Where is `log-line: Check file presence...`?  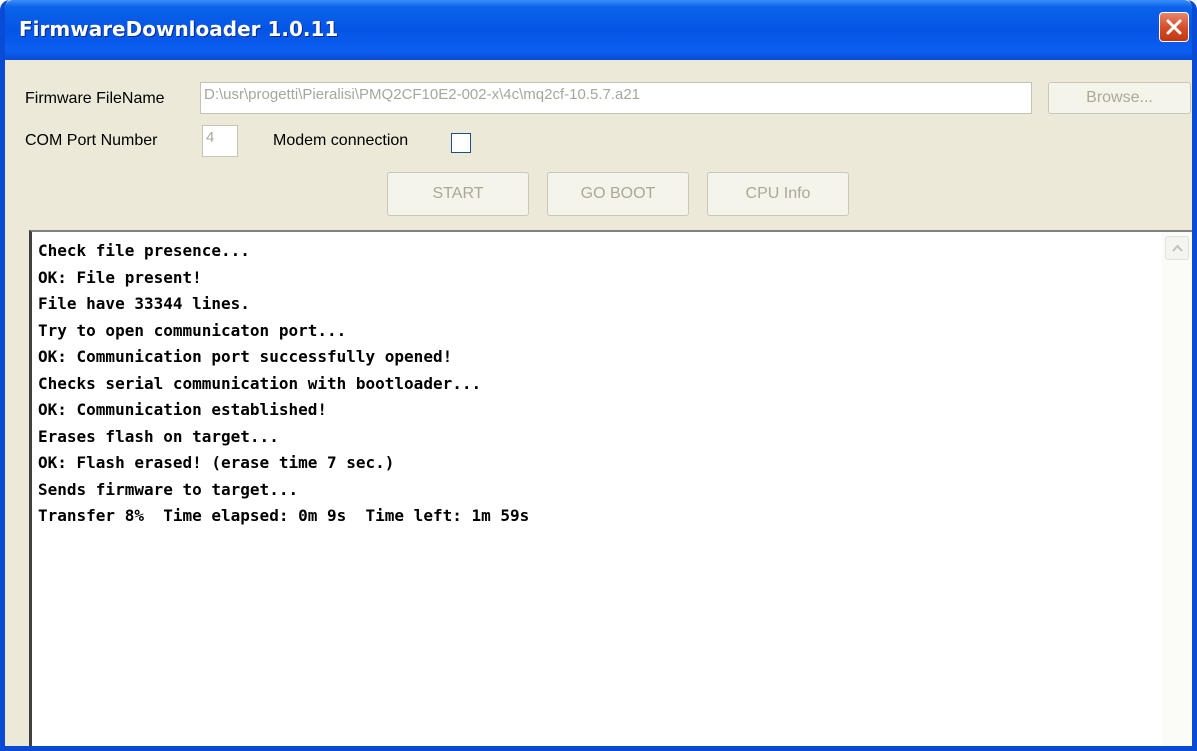 log-line: Check file presence... is located at coordinates (144, 250).